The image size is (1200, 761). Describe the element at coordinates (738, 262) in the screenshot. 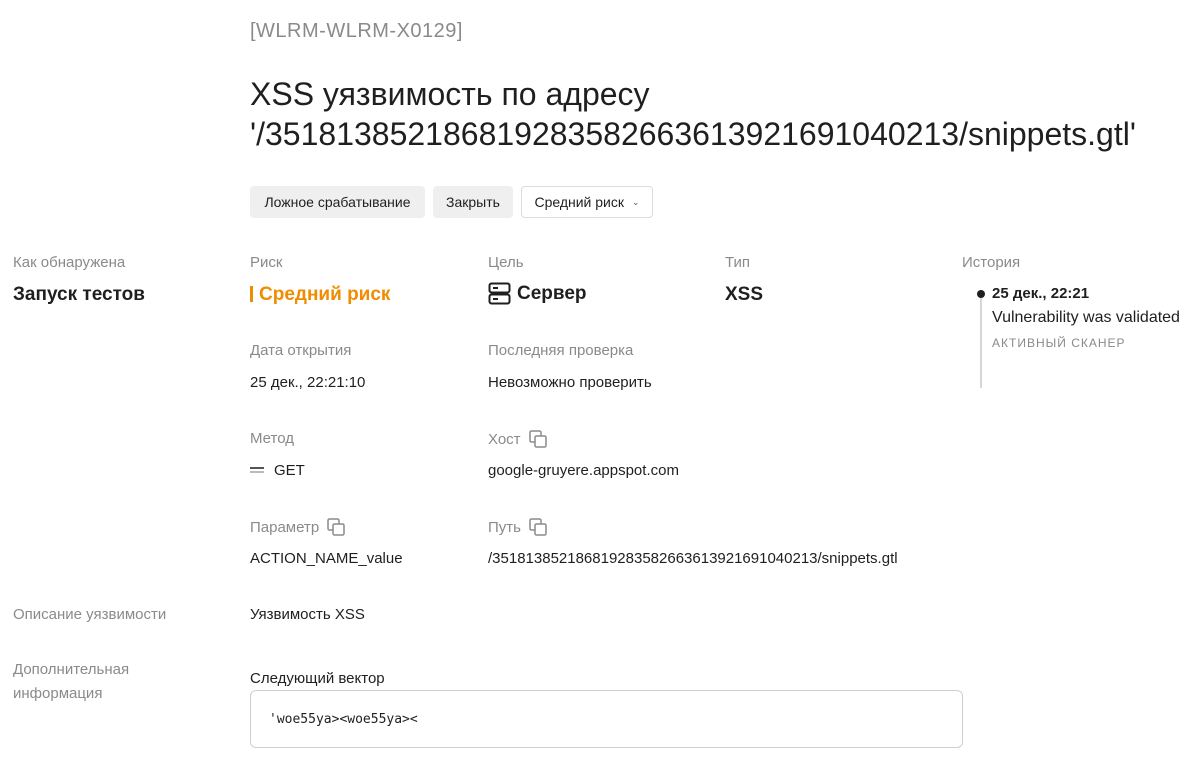

I see `type-label: Тип` at that location.